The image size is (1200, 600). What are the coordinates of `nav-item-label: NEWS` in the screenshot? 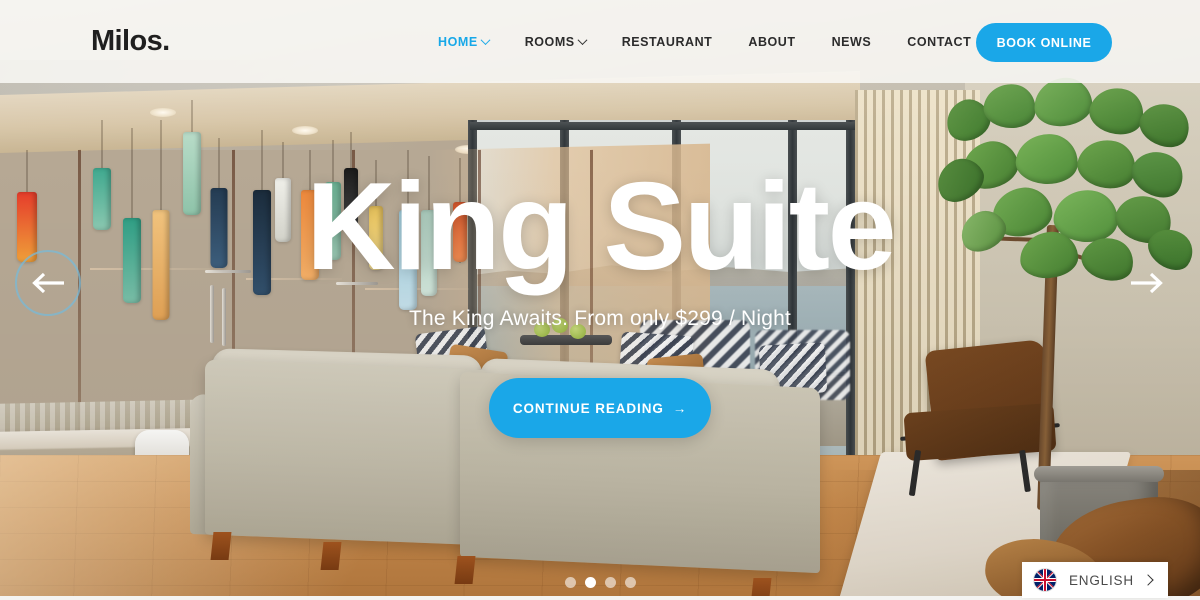 It's located at (851, 41).